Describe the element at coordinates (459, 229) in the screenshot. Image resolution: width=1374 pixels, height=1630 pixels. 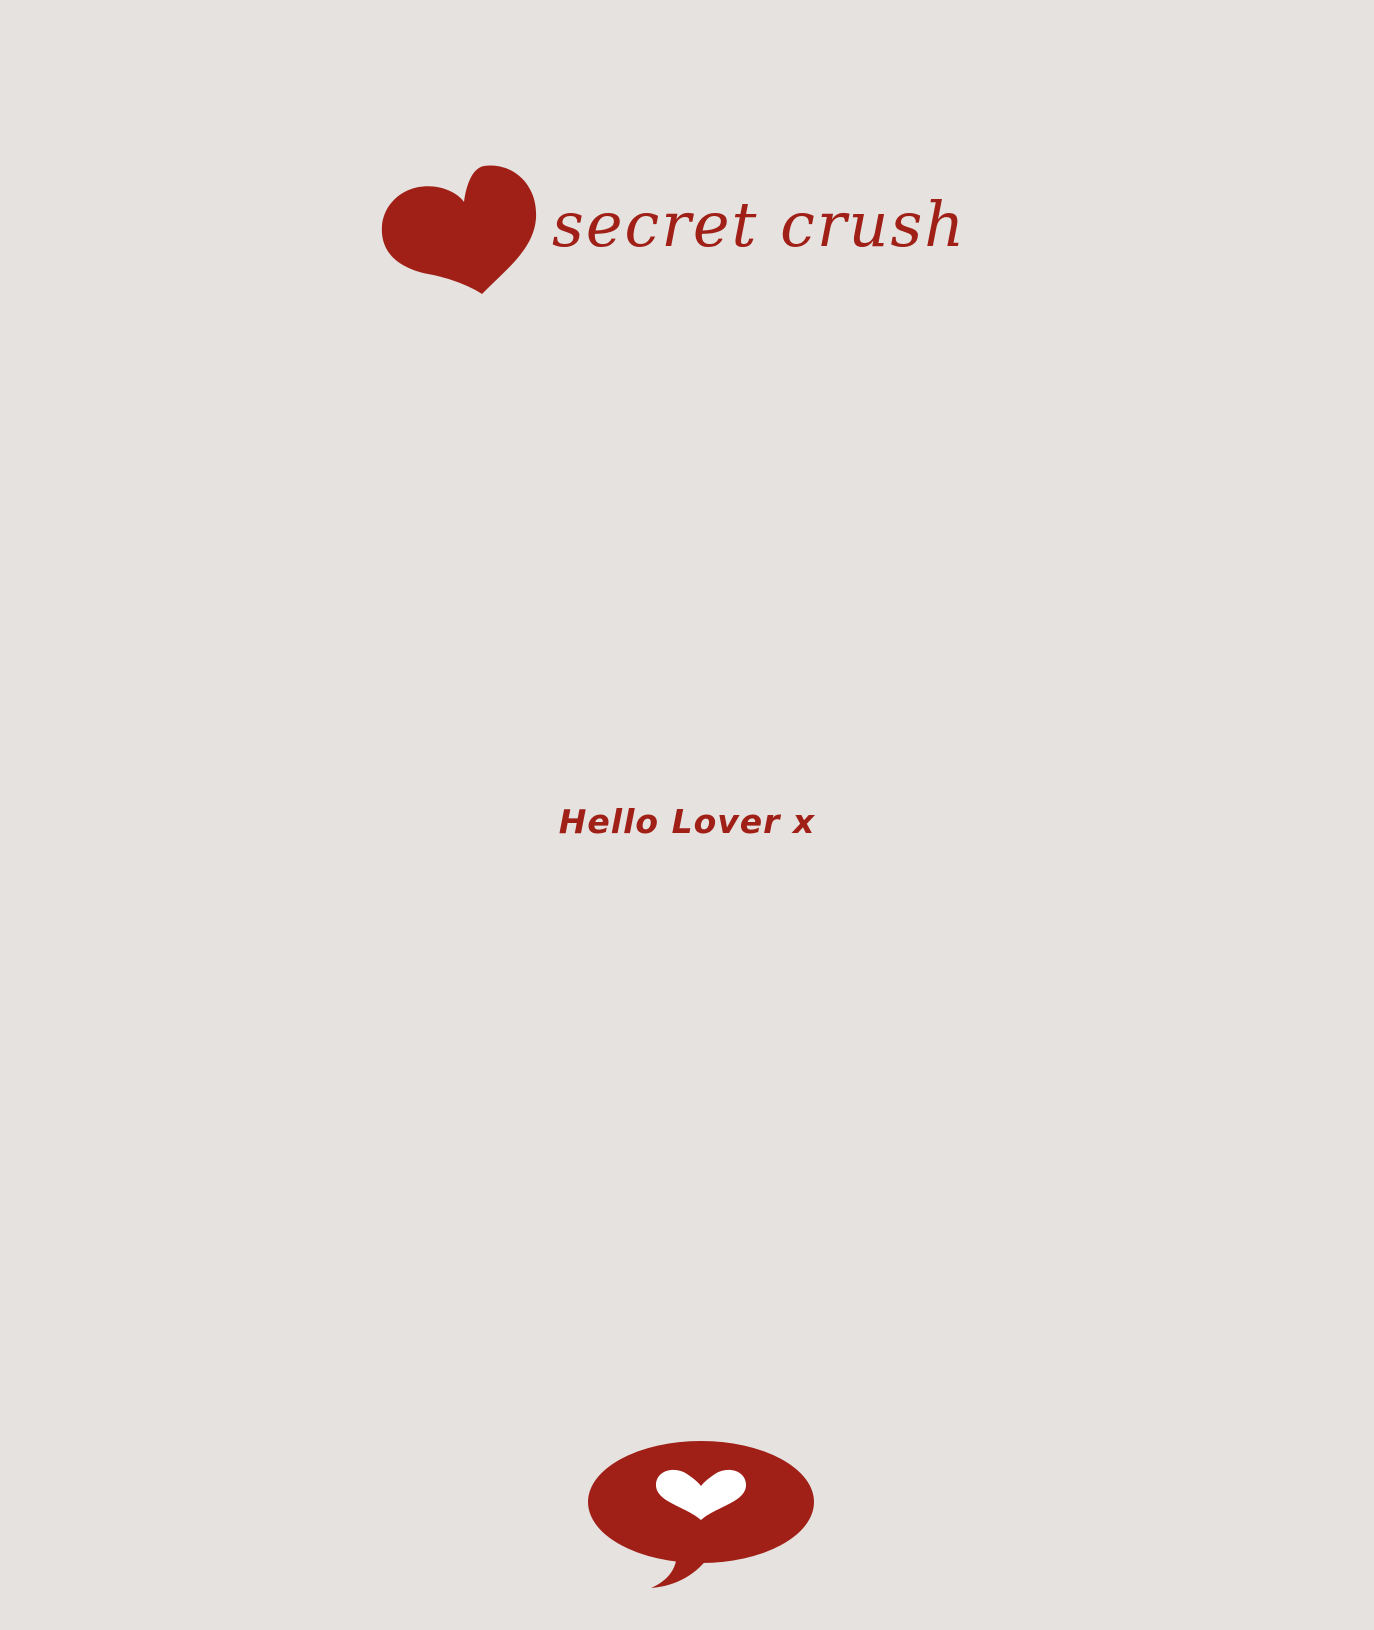
I see `heart-icon` at that location.